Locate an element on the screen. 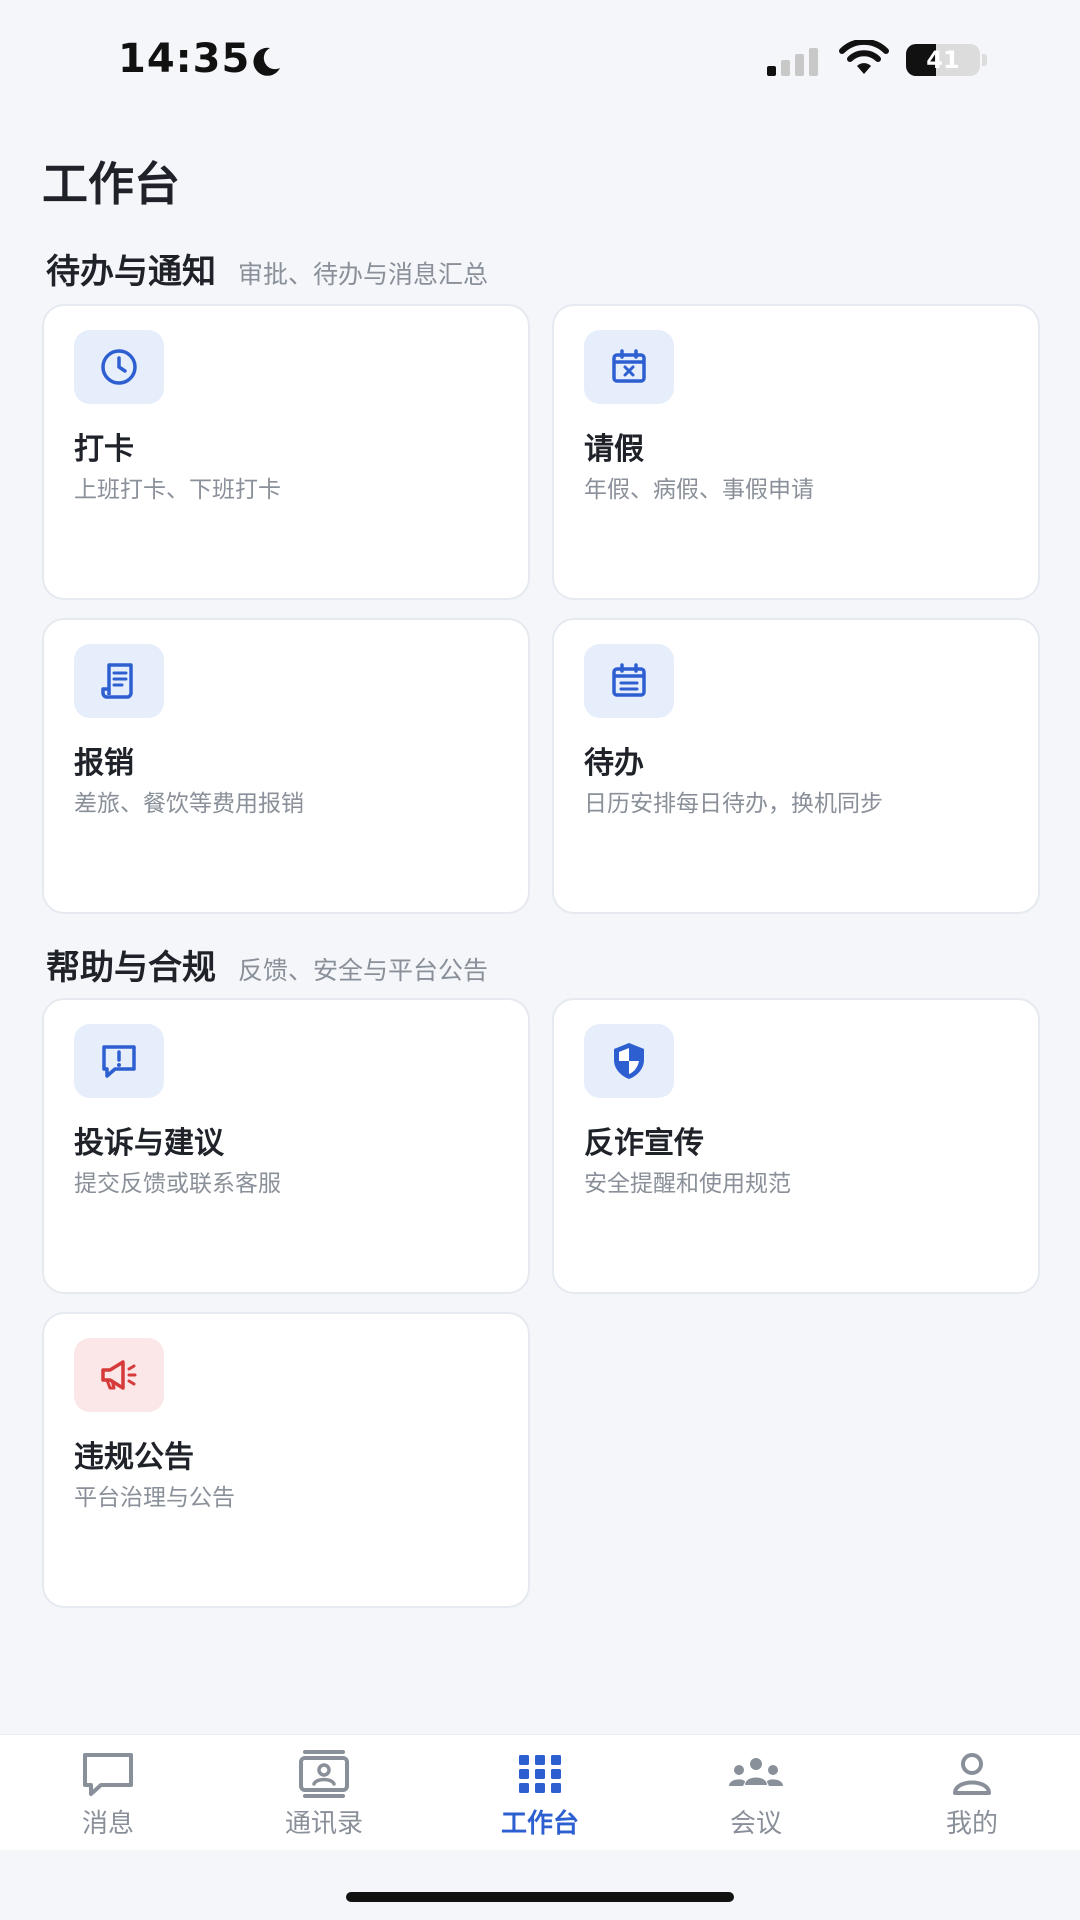 The image size is (1080, 1920). battery-icon: 41 is located at coordinates (943, 60).